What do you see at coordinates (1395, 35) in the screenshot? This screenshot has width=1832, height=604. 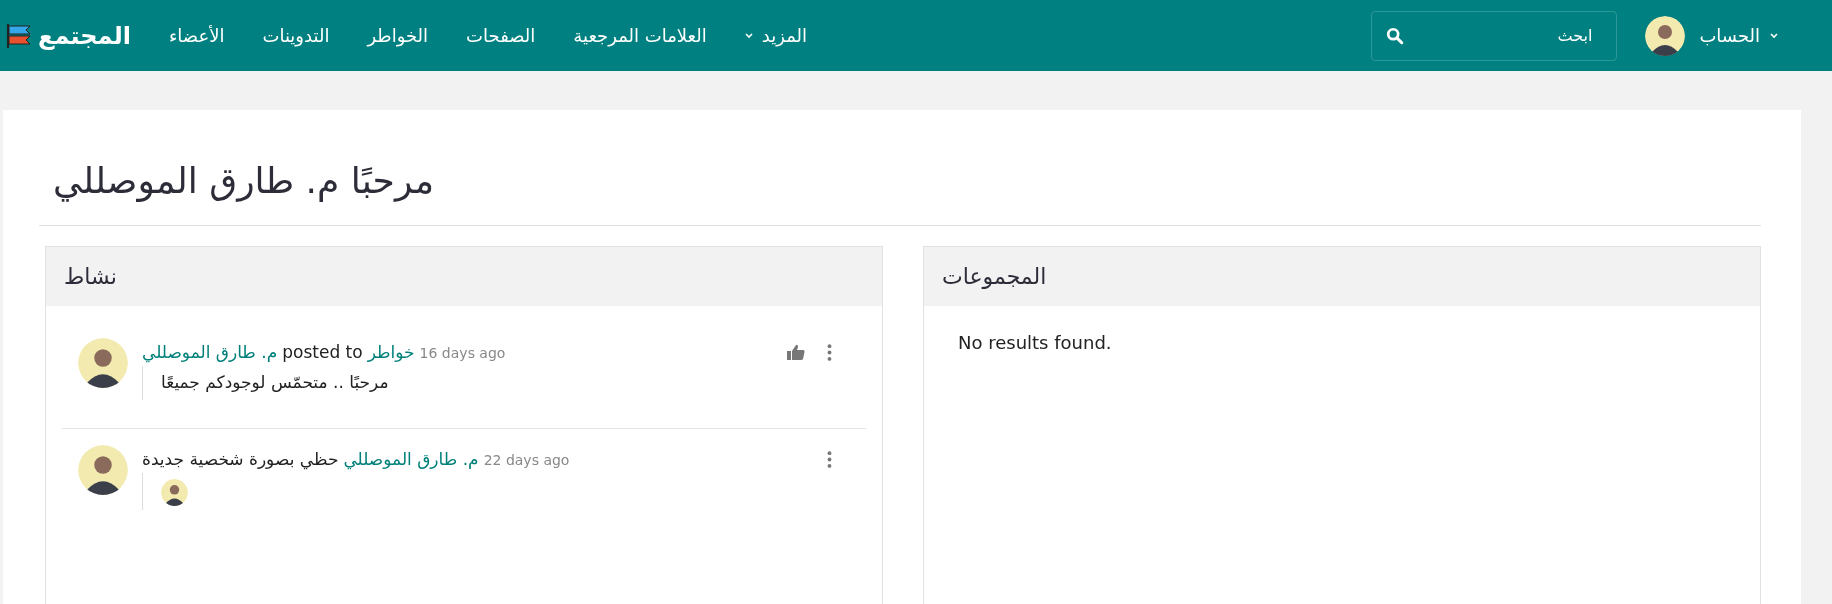 I see `search-icon` at bounding box center [1395, 35].